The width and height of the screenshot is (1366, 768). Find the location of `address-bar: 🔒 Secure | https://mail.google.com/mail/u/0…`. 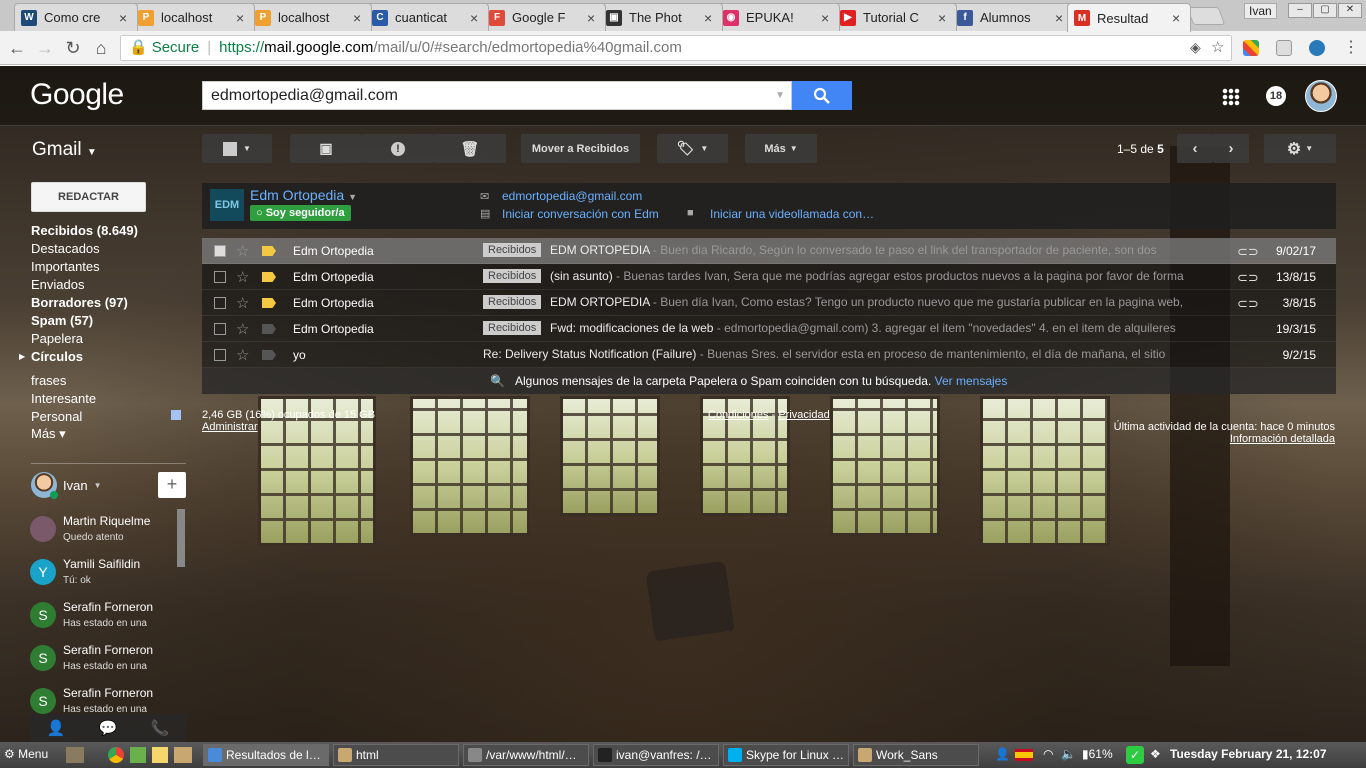

address-bar: 🔒 Secure | https://mail.google.com/mail/u/0… is located at coordinates (676, 48).